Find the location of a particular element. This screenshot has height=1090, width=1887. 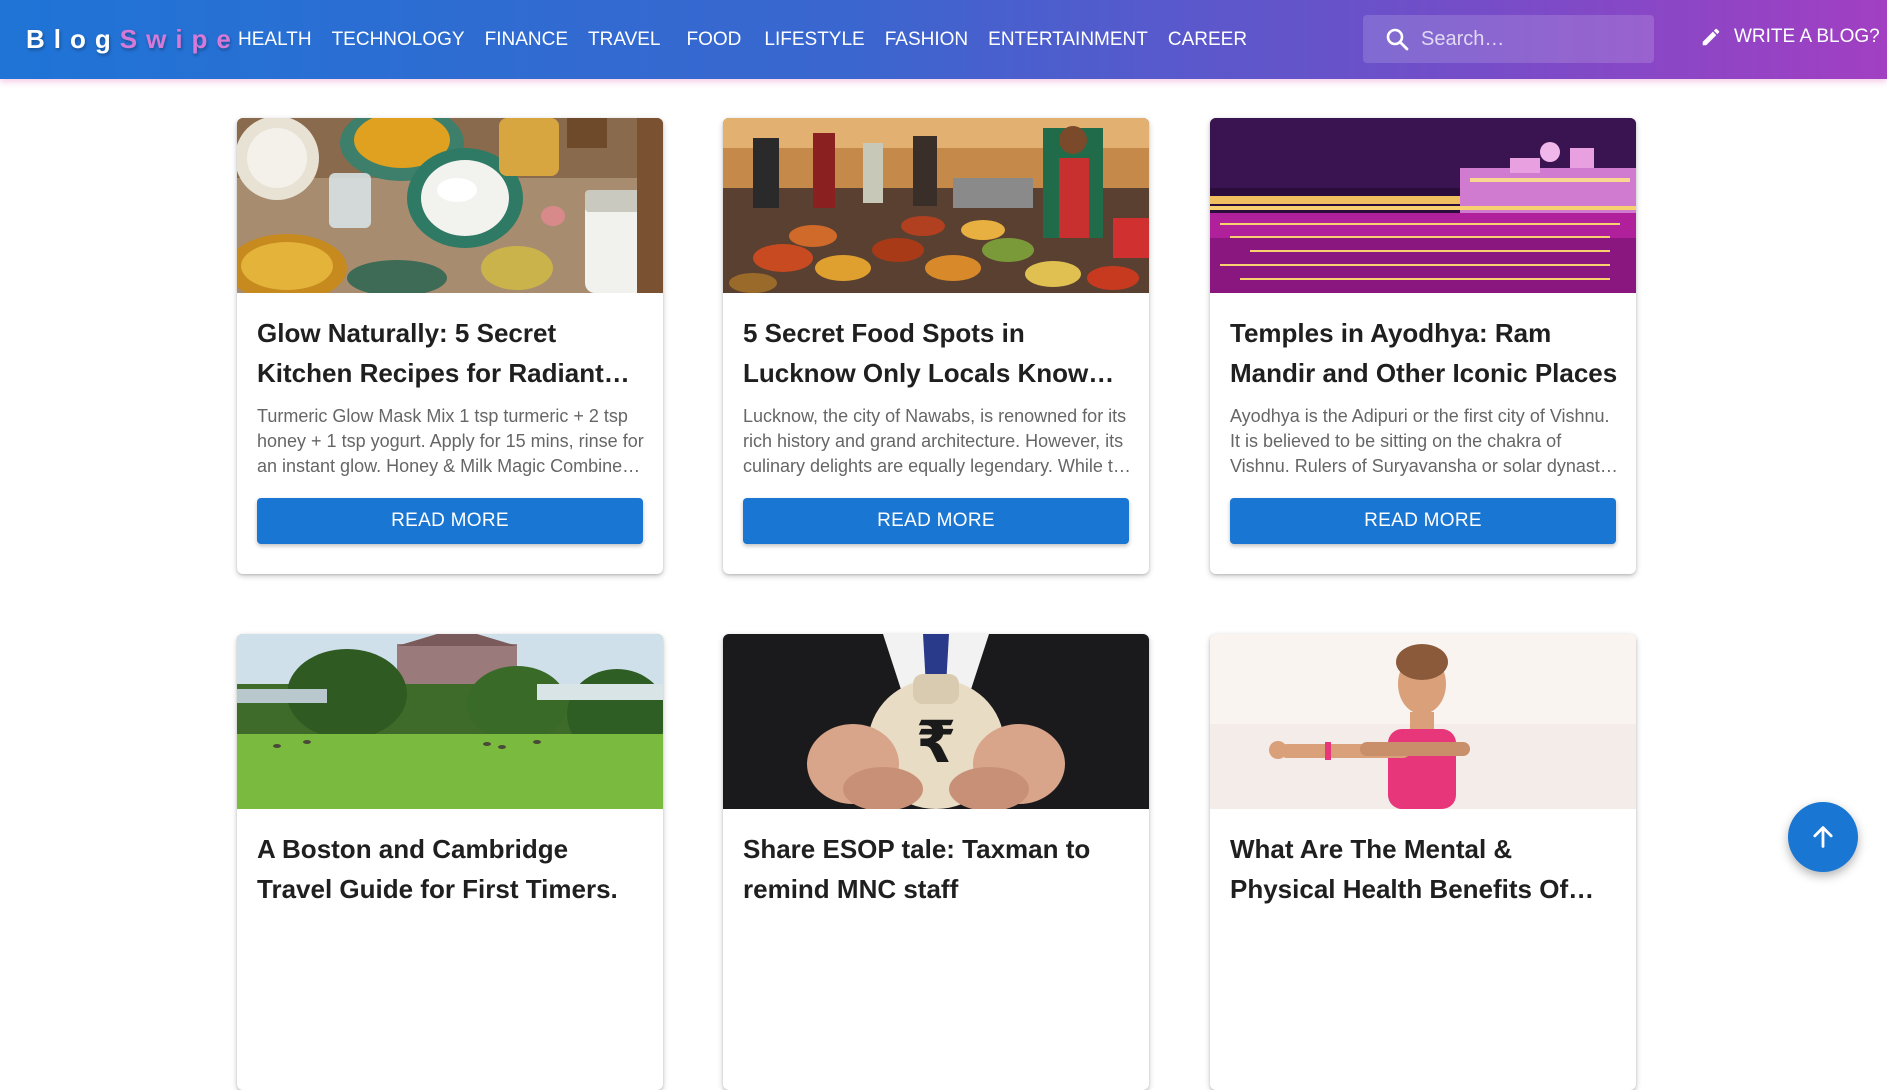

arrow-up-icon is located at coordinates (1823, 837).